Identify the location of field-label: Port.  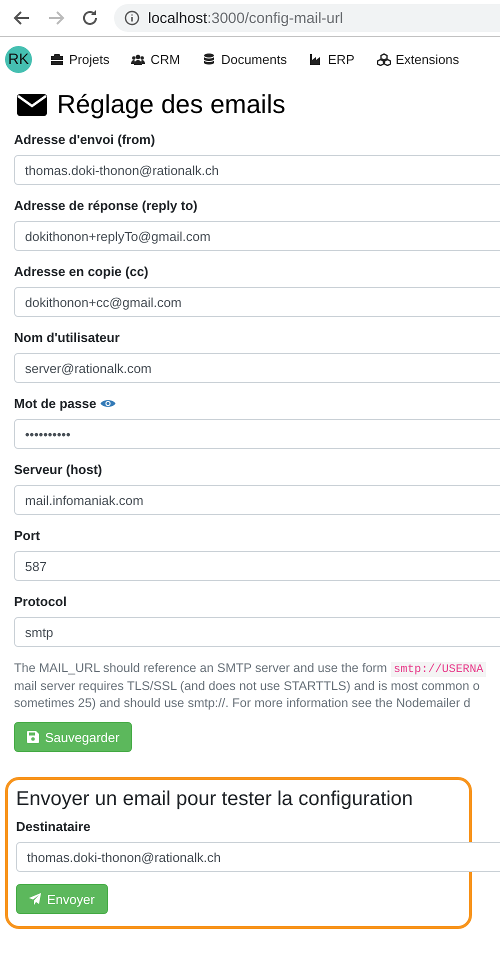
(27, 535).